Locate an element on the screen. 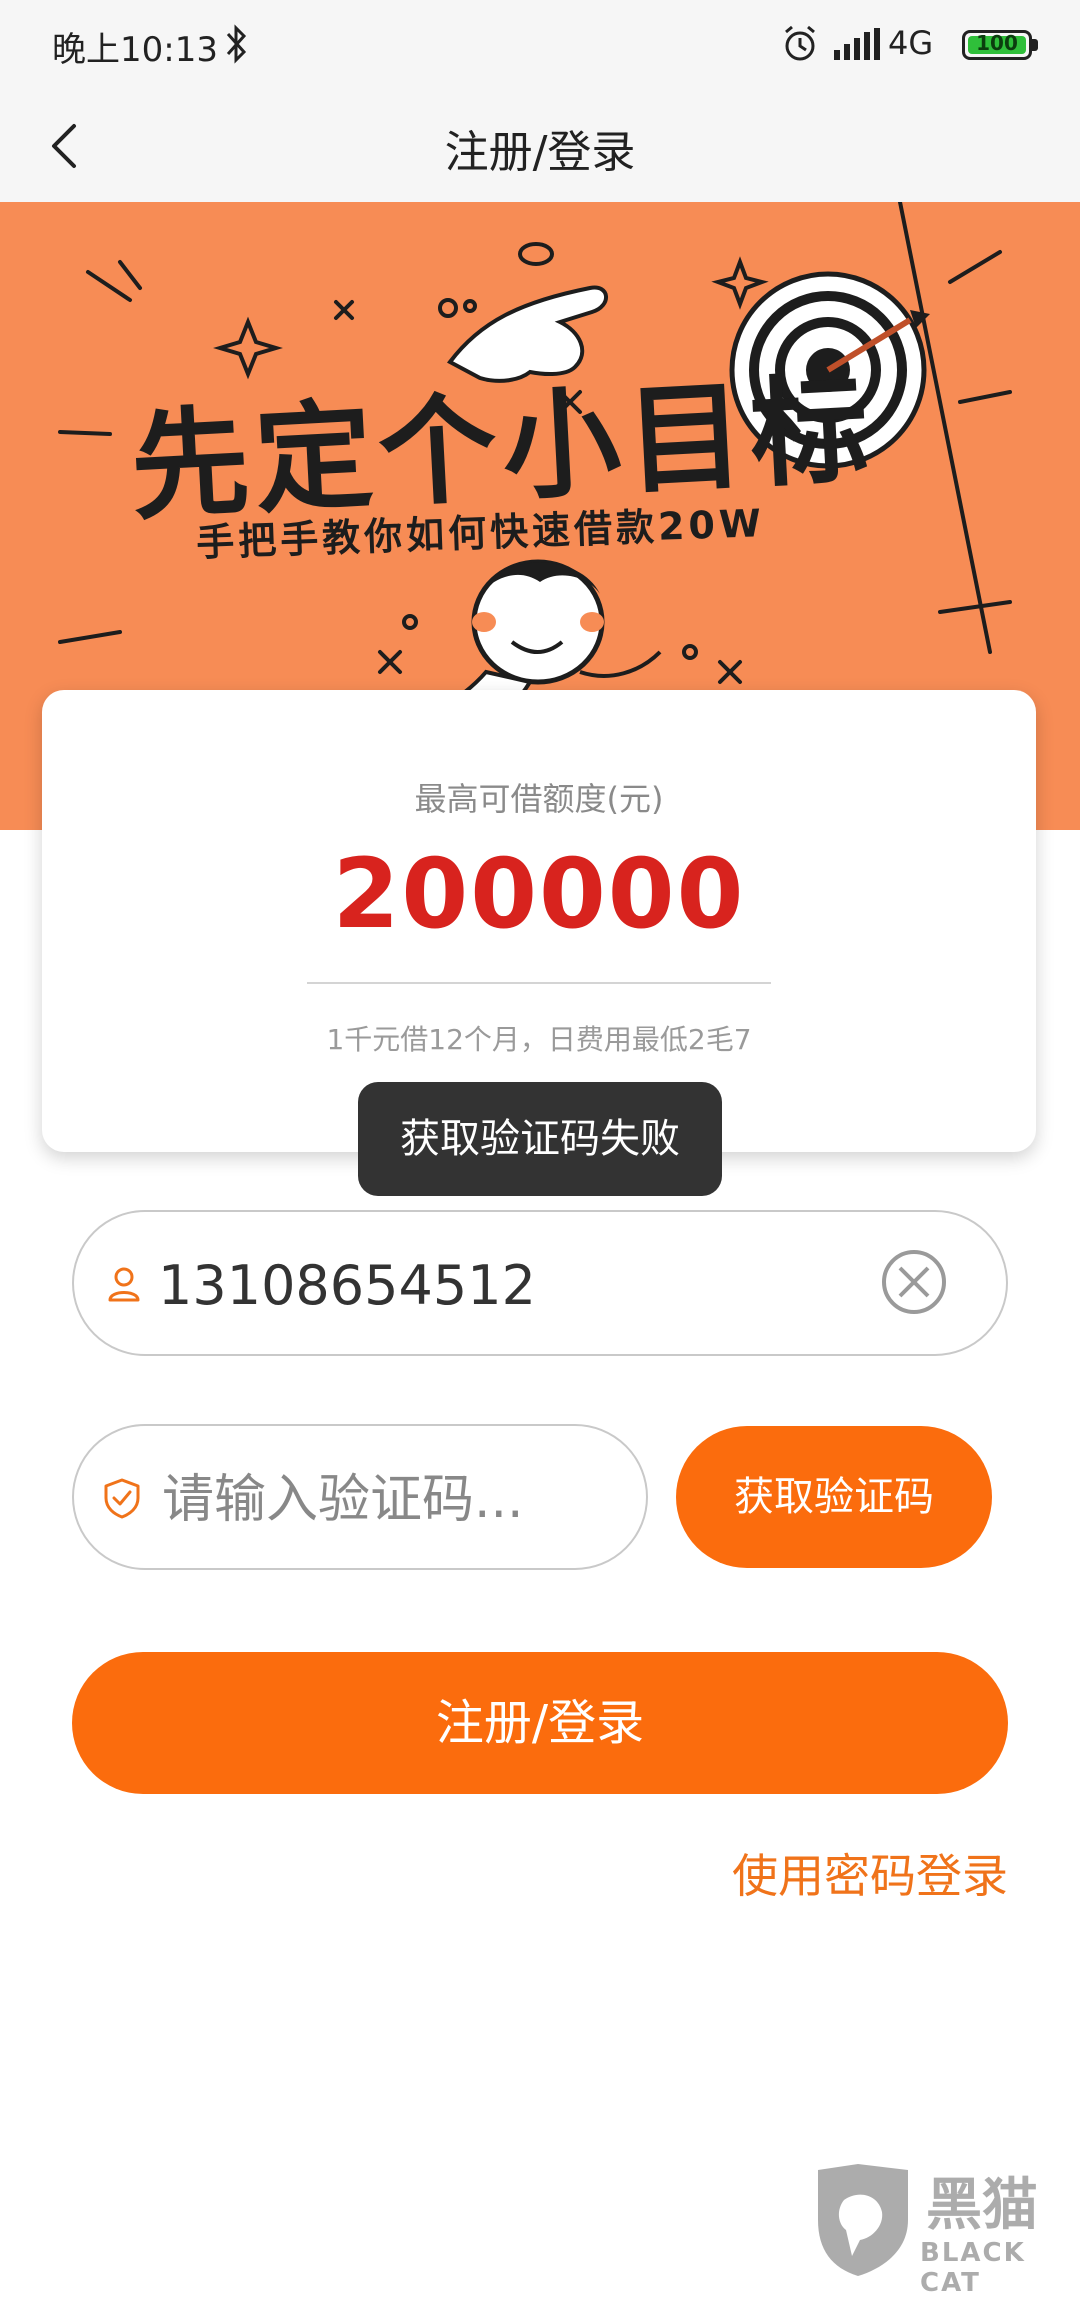 Image resolution: width=1080 pixels, height=2298 pixels. nav-bar: 注册/登录 is located at coordinates (540, 146).